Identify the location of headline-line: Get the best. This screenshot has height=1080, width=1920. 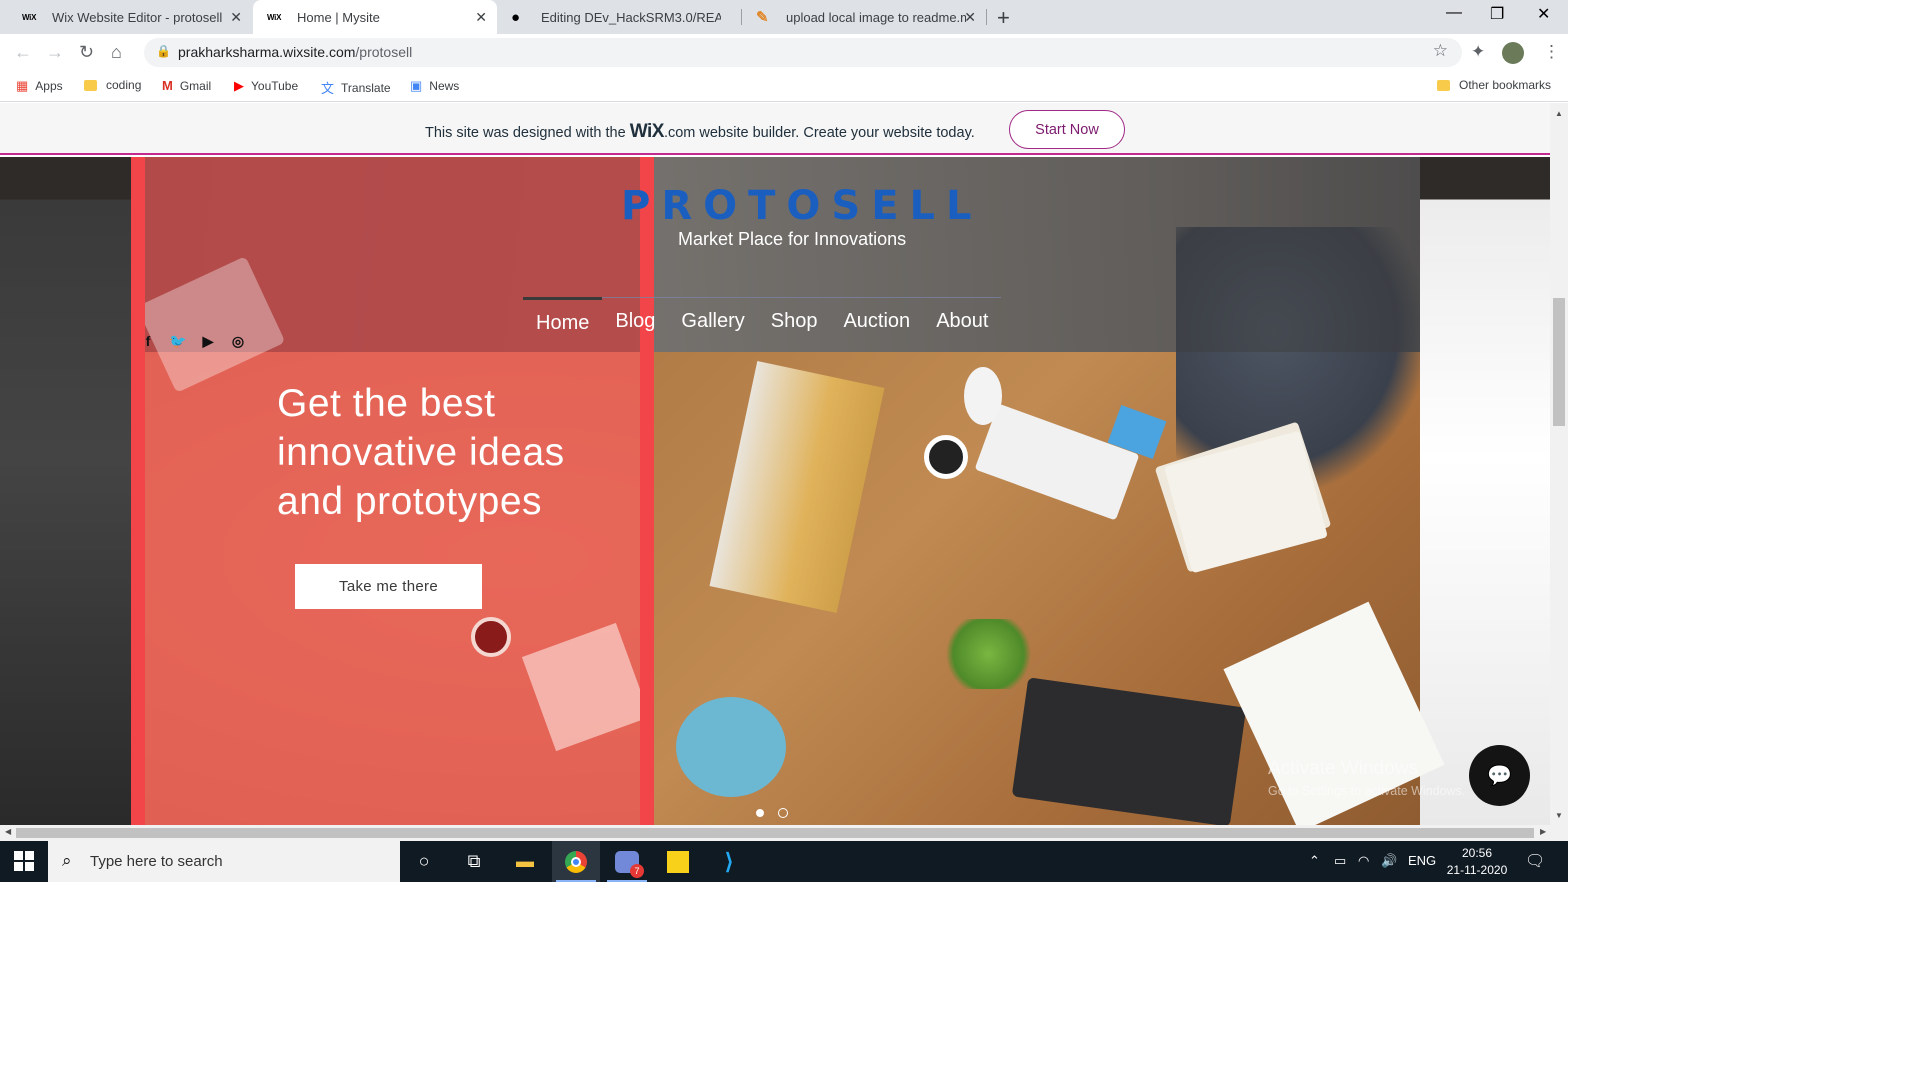
(386, 403).